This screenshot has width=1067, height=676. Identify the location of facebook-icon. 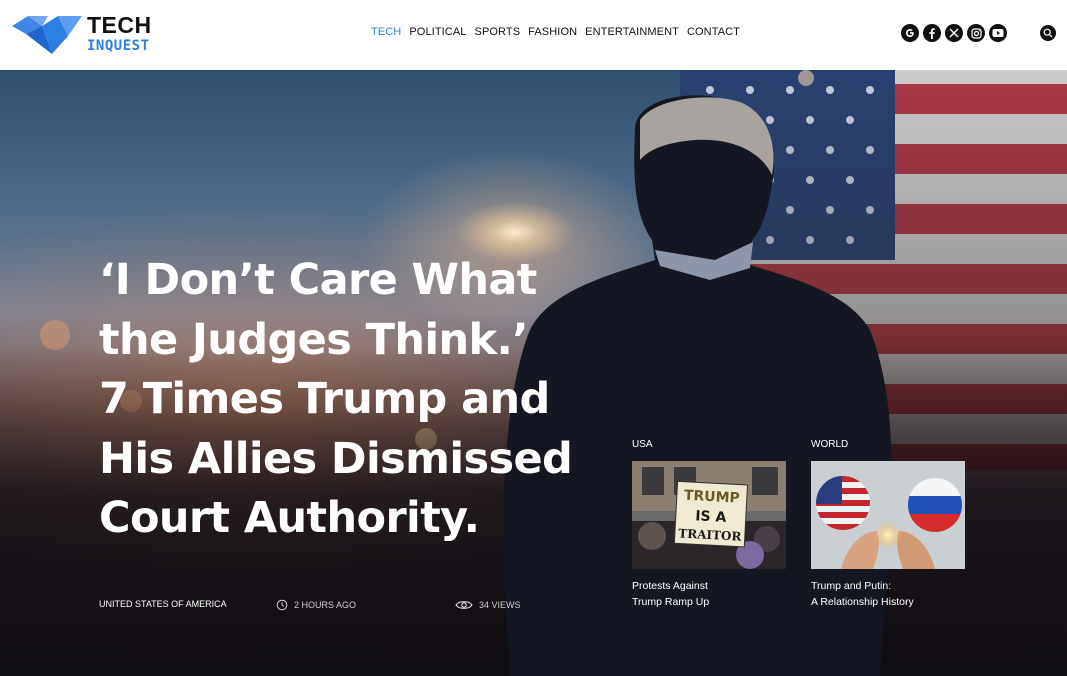
(932, 33).